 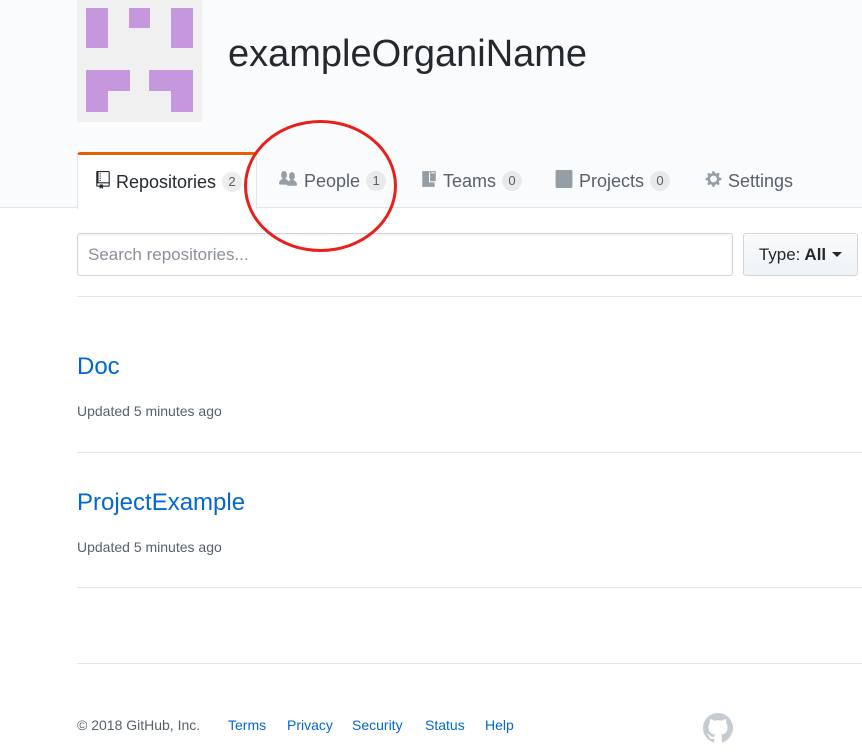 I want to click on tab-projects: Projects 0, so click(x=613, y=181).